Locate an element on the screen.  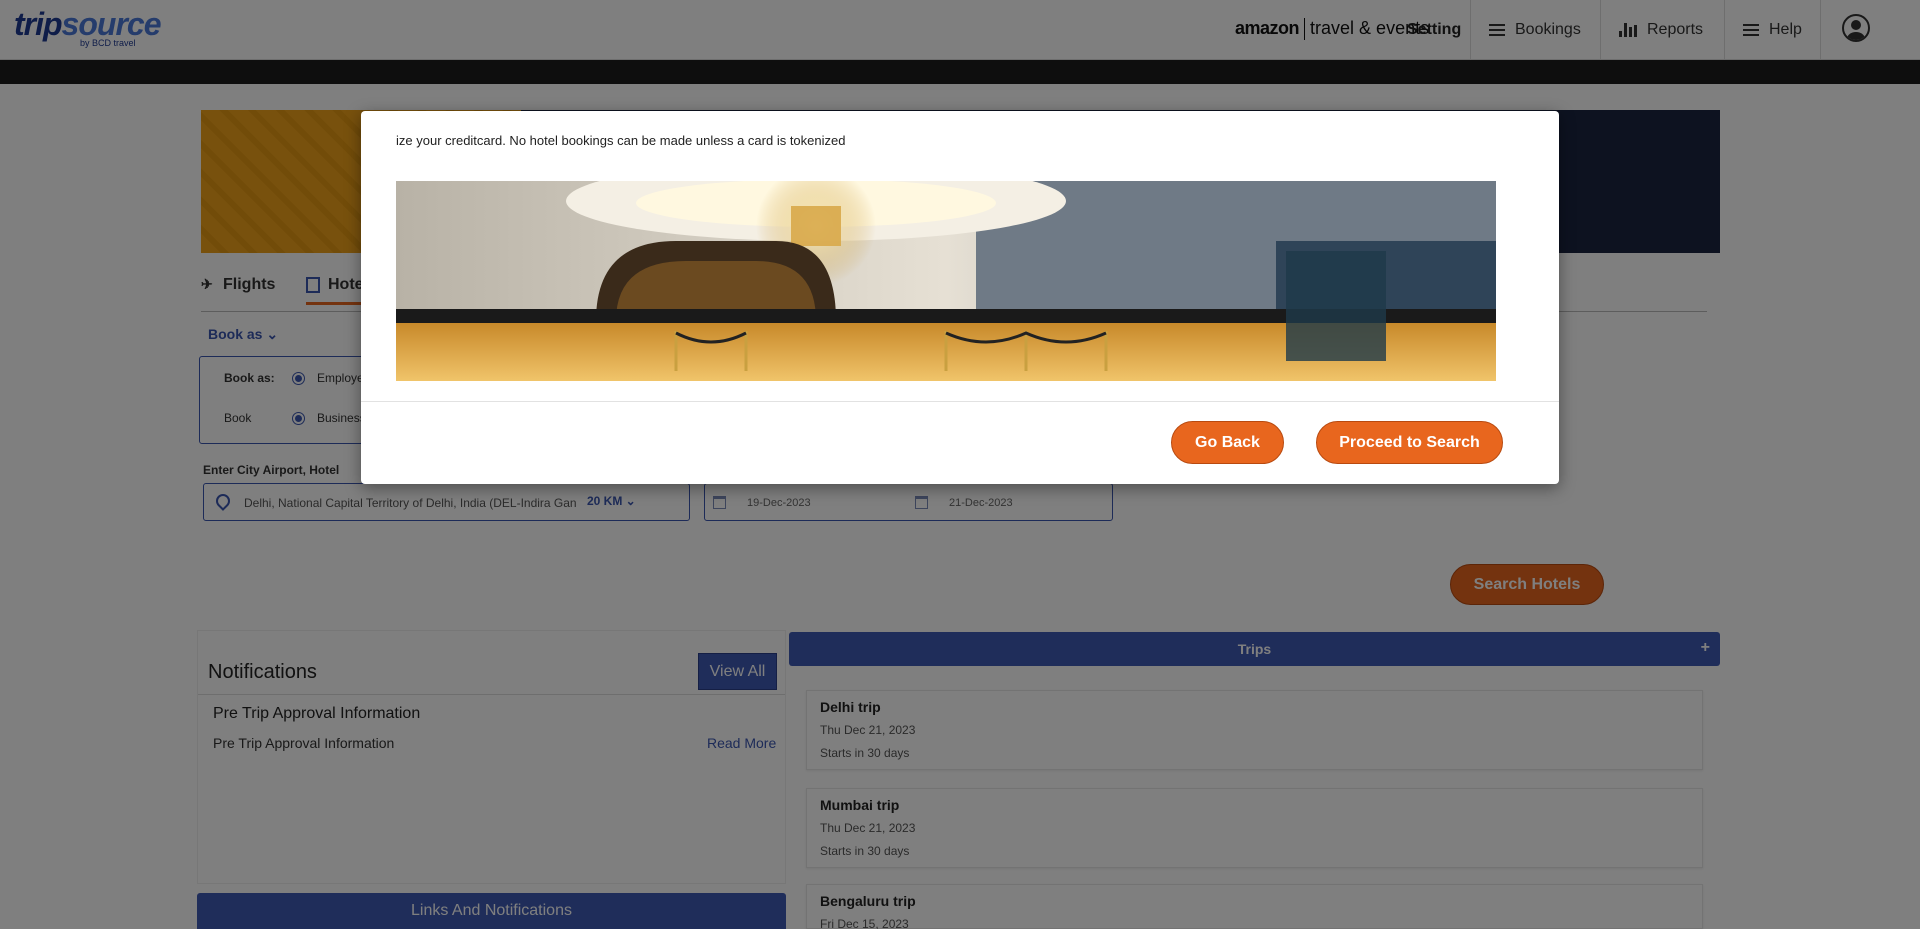
go-back-button: Go Back is located at coordinates (1227, 442).